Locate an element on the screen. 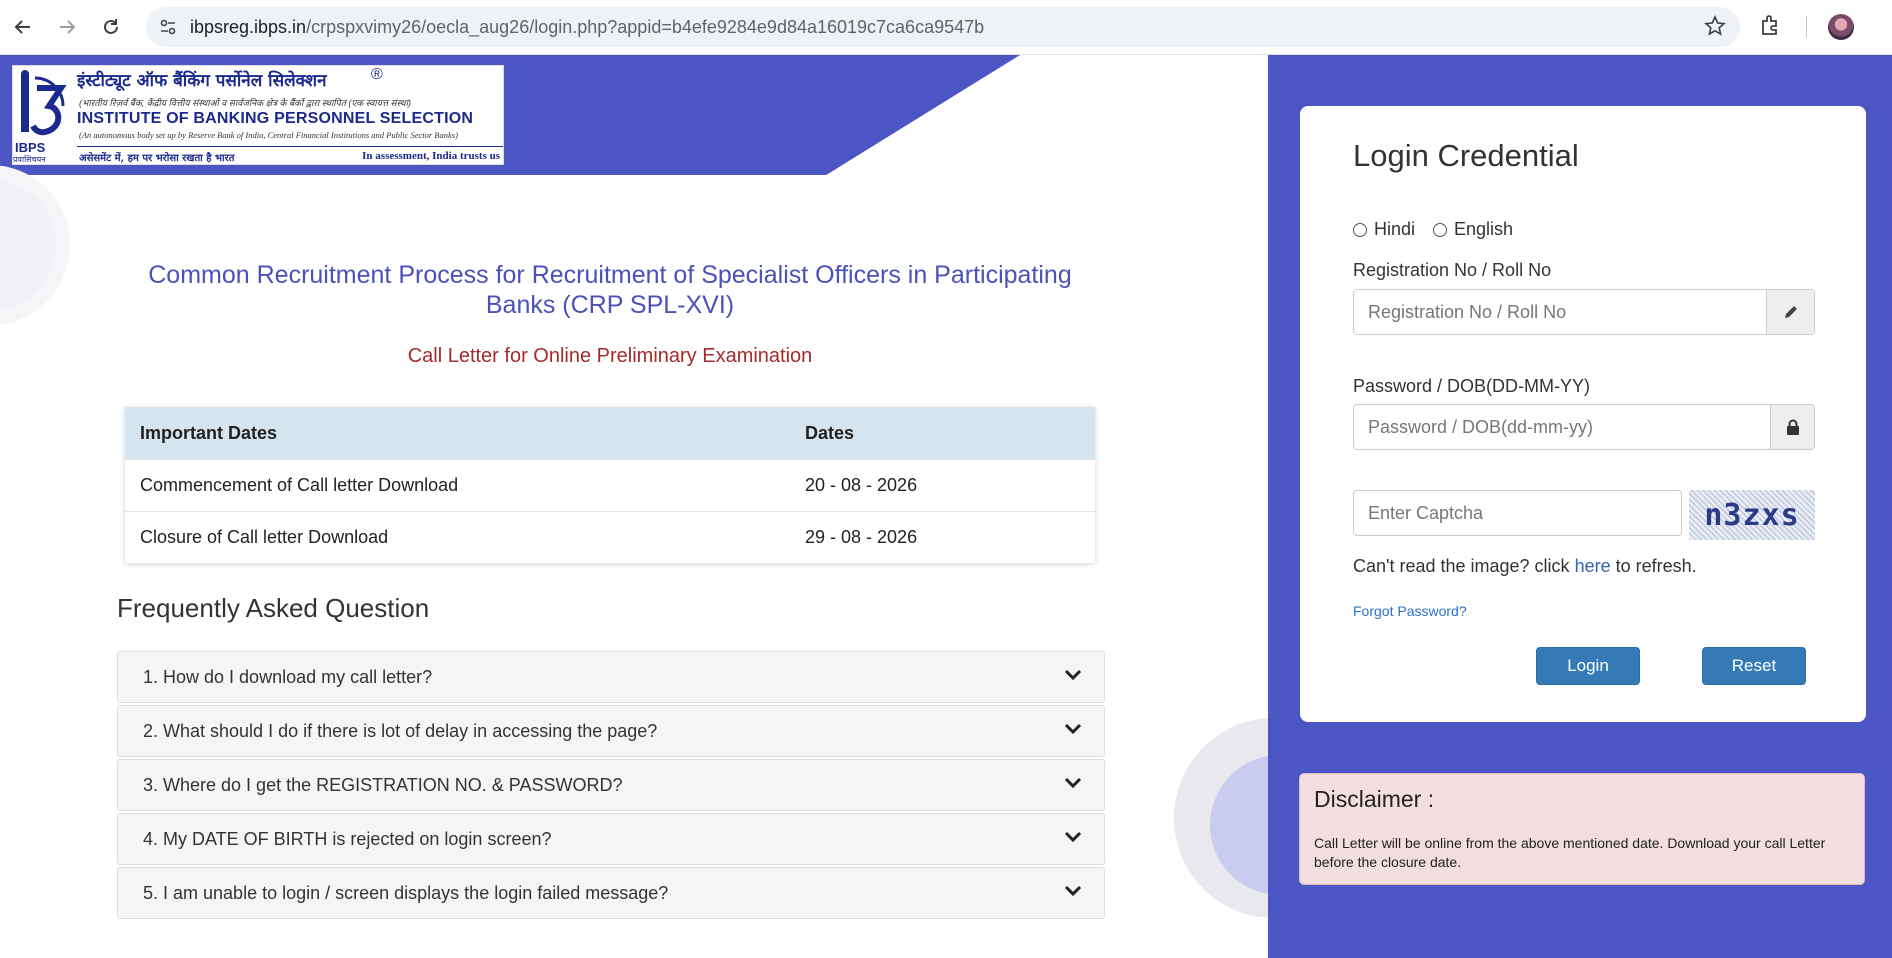 The image size is (1892, 958). table-cell: Commencement of Call letter Download is located at coordinates (299, 485).